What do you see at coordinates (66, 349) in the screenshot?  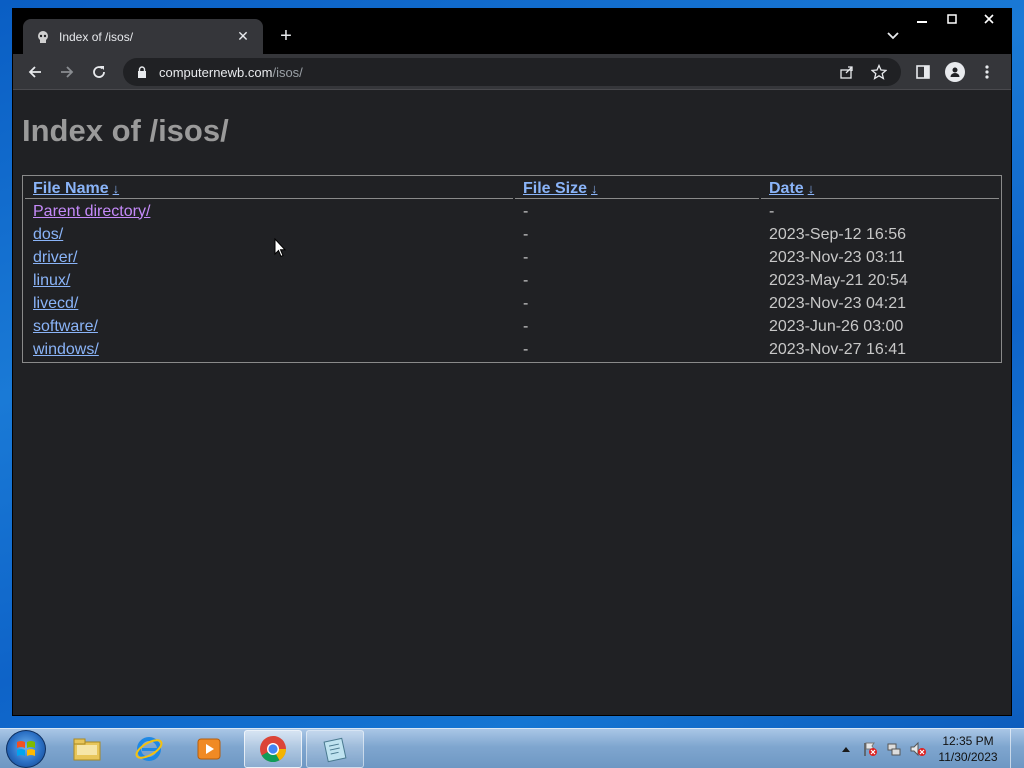 I see `folder-link-windows: windows/` at bounding box center [66, 349].